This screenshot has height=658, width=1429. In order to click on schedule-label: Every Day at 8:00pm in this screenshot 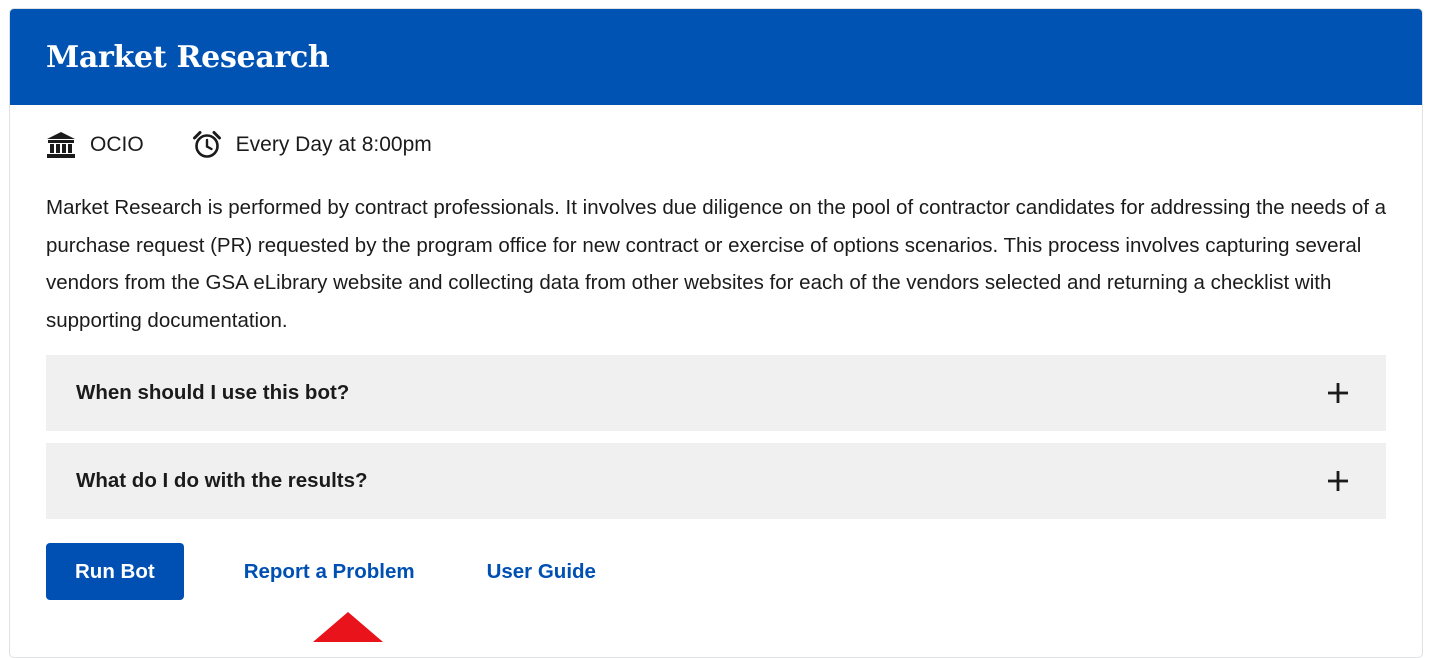, I will do `click(333, 144)`.